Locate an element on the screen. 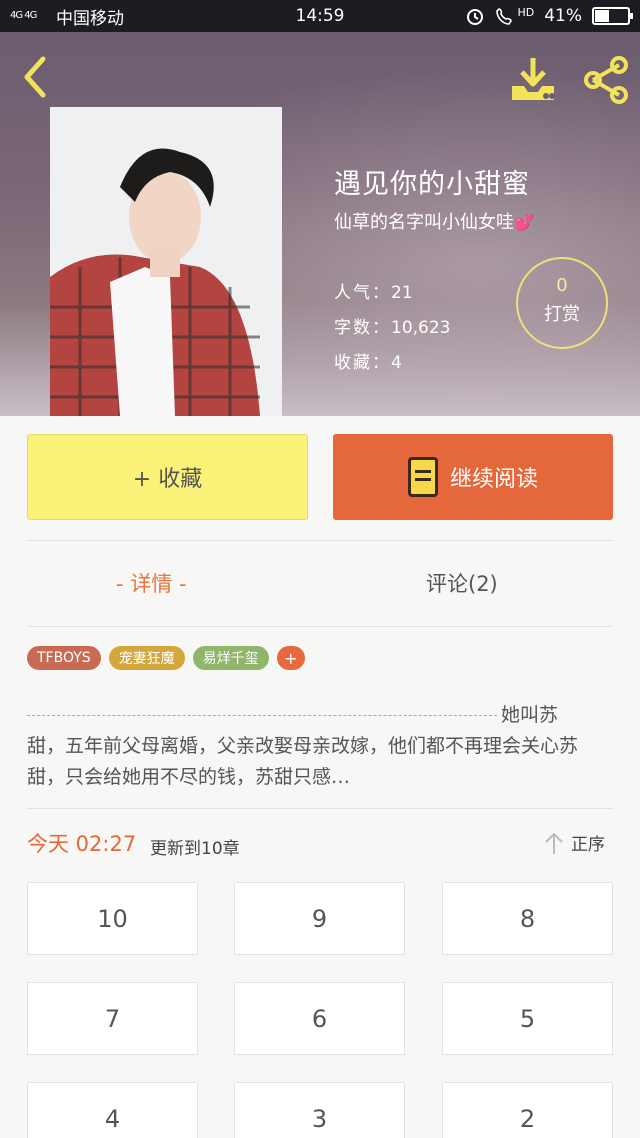 Image resolution: width=640 pixels, height=1138 pixels. continue-reading-label: 继续阅读 is located at coordinates (493, 479).